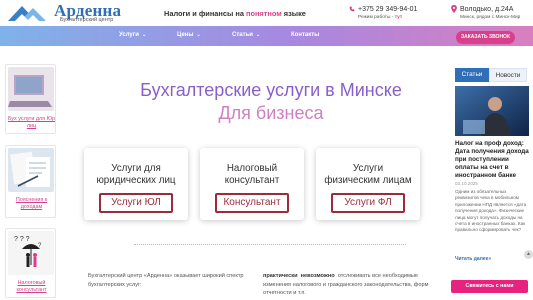 This screenshot has width=533, height=300. I want to click on card-title: Услуги физическим лицам, so click(368, 175).